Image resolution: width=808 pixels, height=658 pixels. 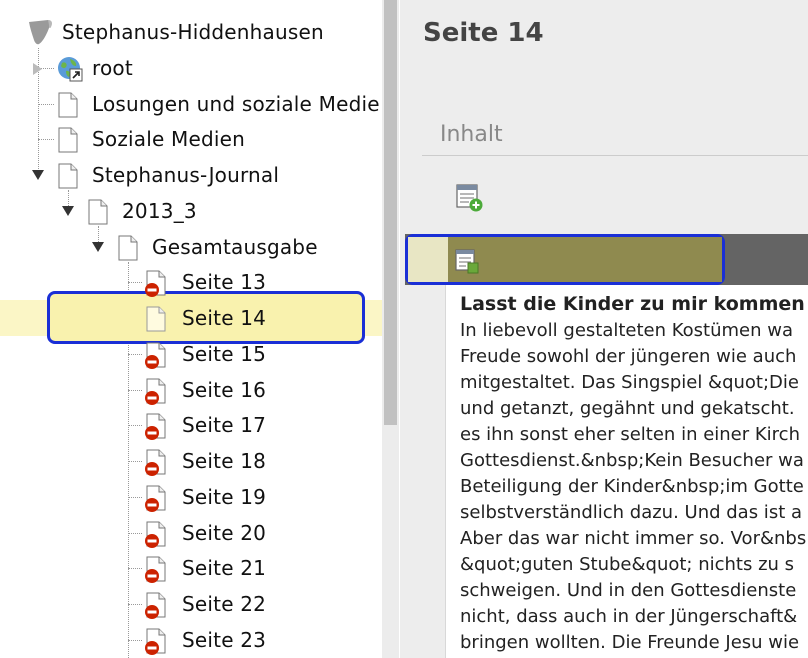 What do you see at coordinates (470, 198) in the screenshot?
I see `new-content-element-icon` at bounding box center [470, 198].